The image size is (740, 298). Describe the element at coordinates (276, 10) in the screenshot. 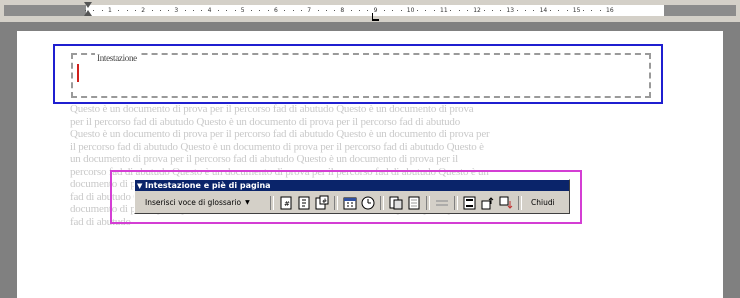

I see `ruler-tick-label: 6` at that location.